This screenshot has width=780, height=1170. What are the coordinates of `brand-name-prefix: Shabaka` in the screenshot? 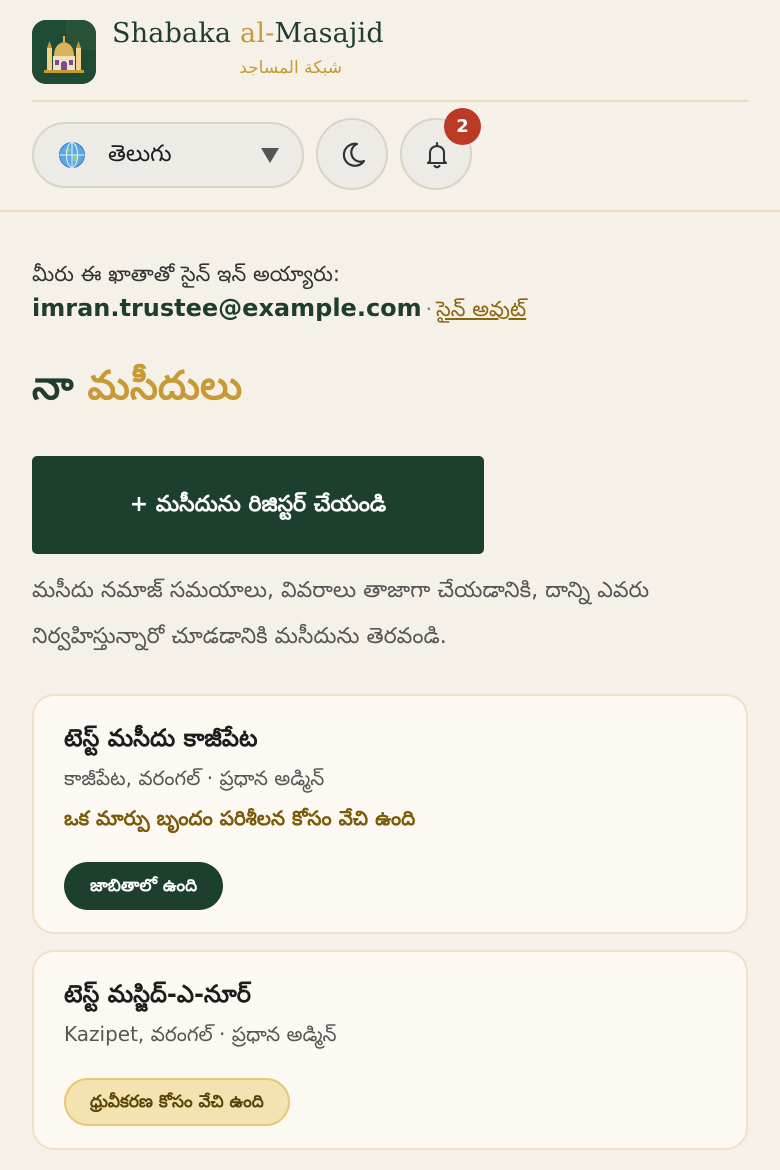 It's located at (176, 33).